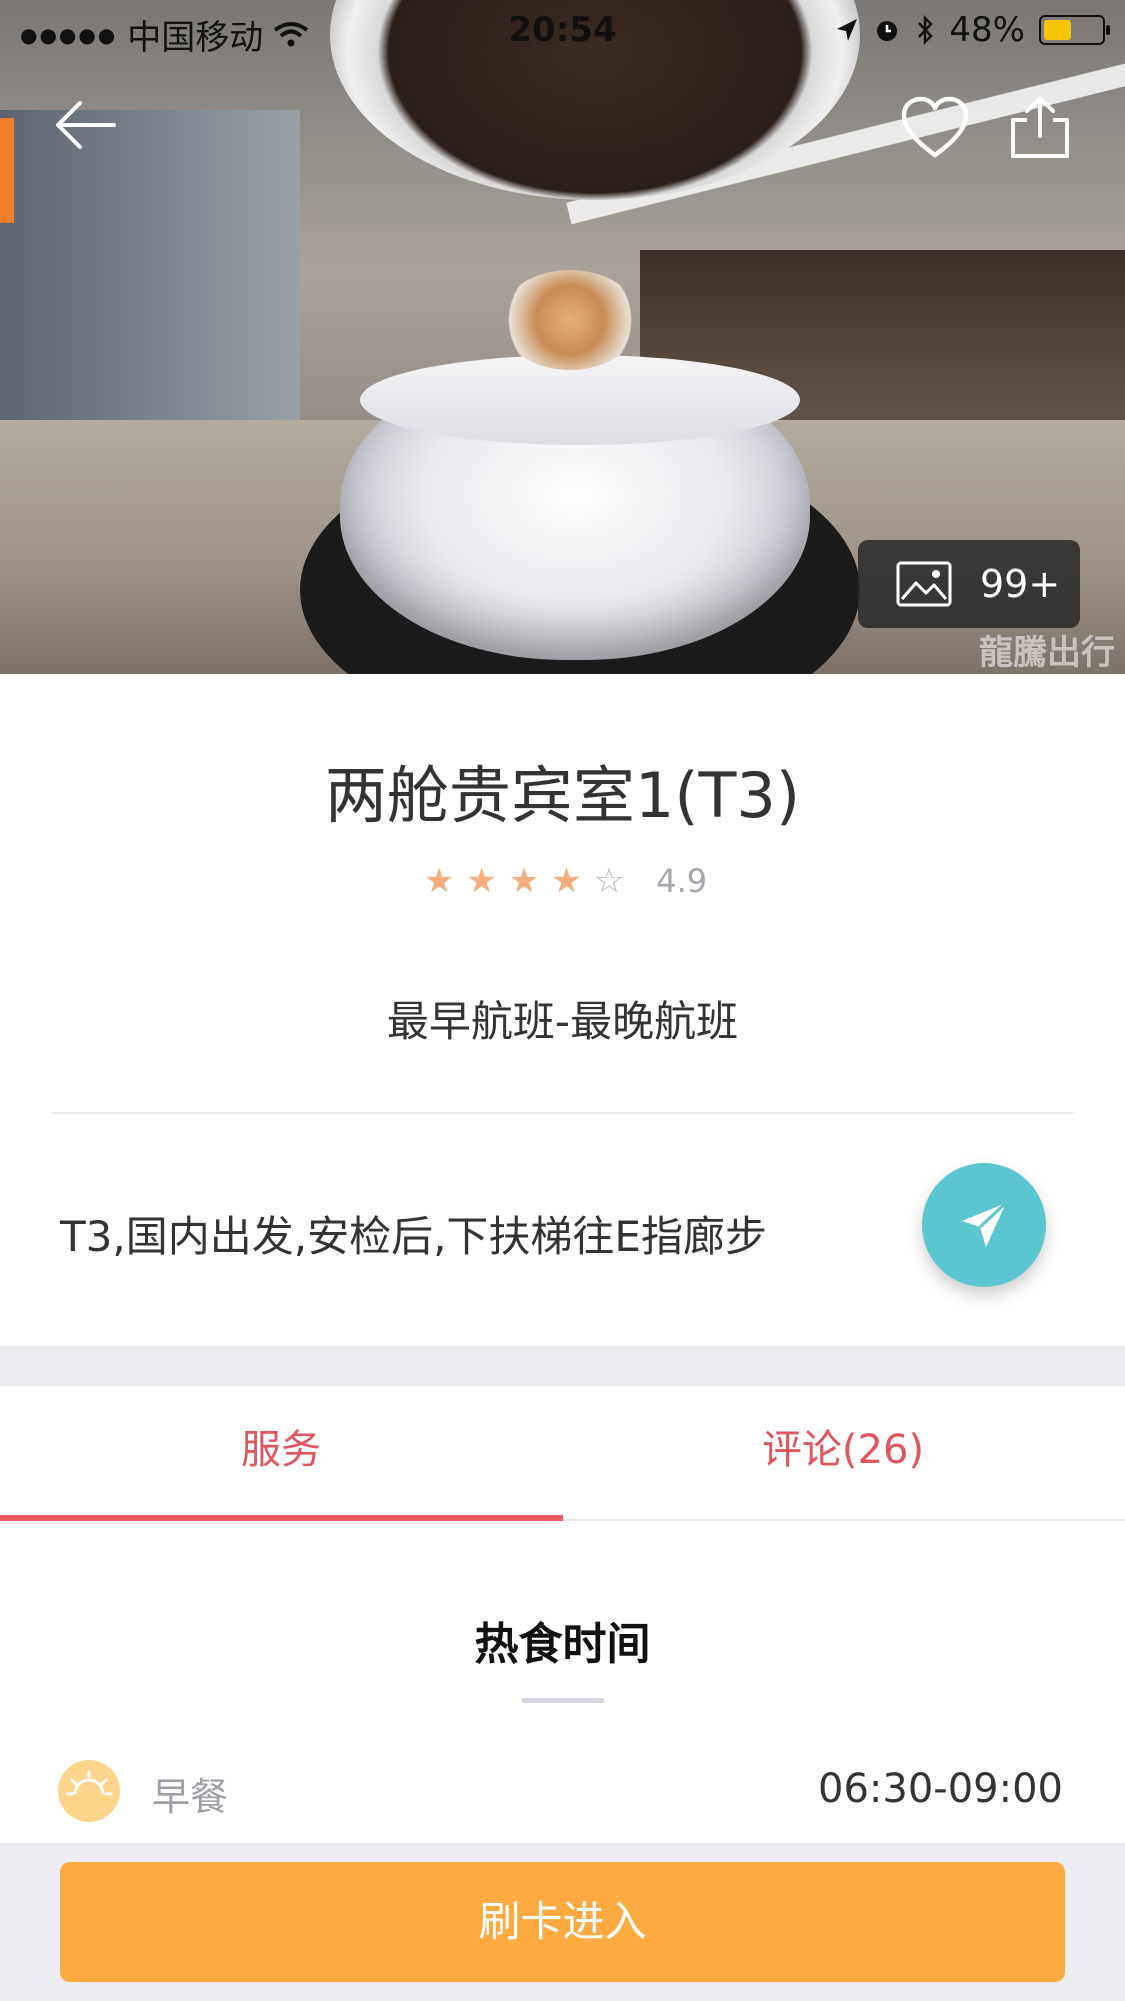  I want to click on star-icon: ☆, so click(609, 881).